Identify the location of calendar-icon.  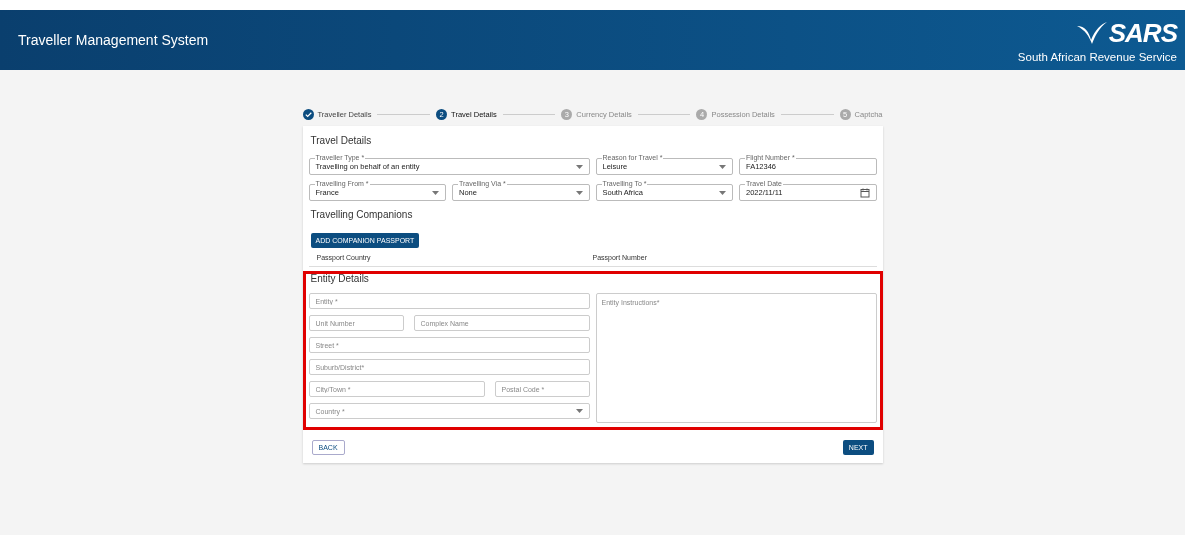
(864, 192).